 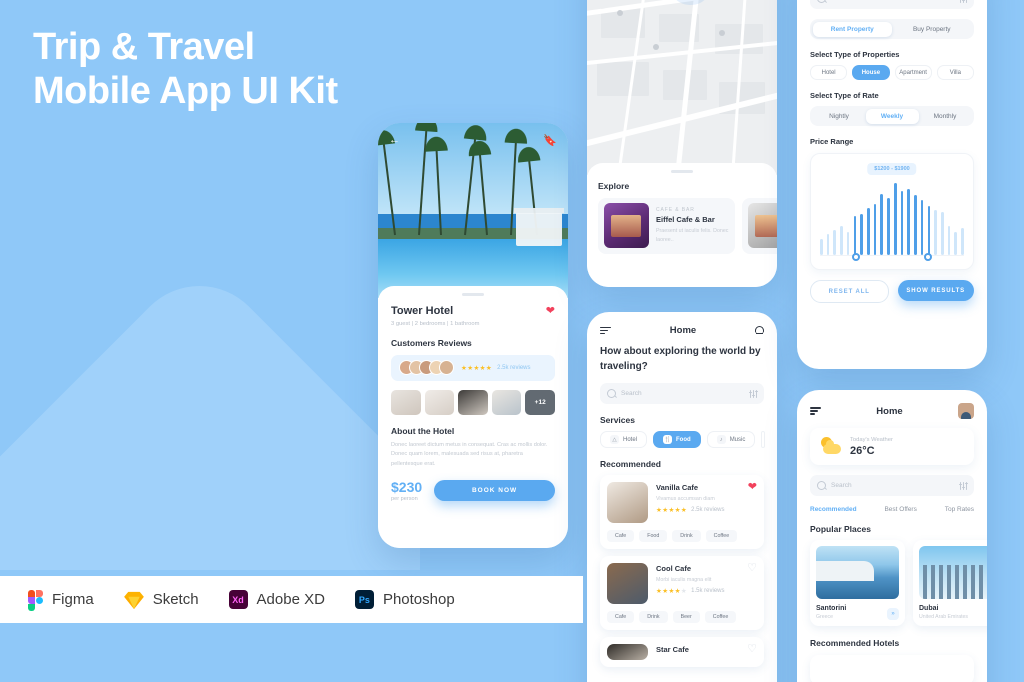 I want to click on tab-recommended: Recommended, so click(x=833, y=509).